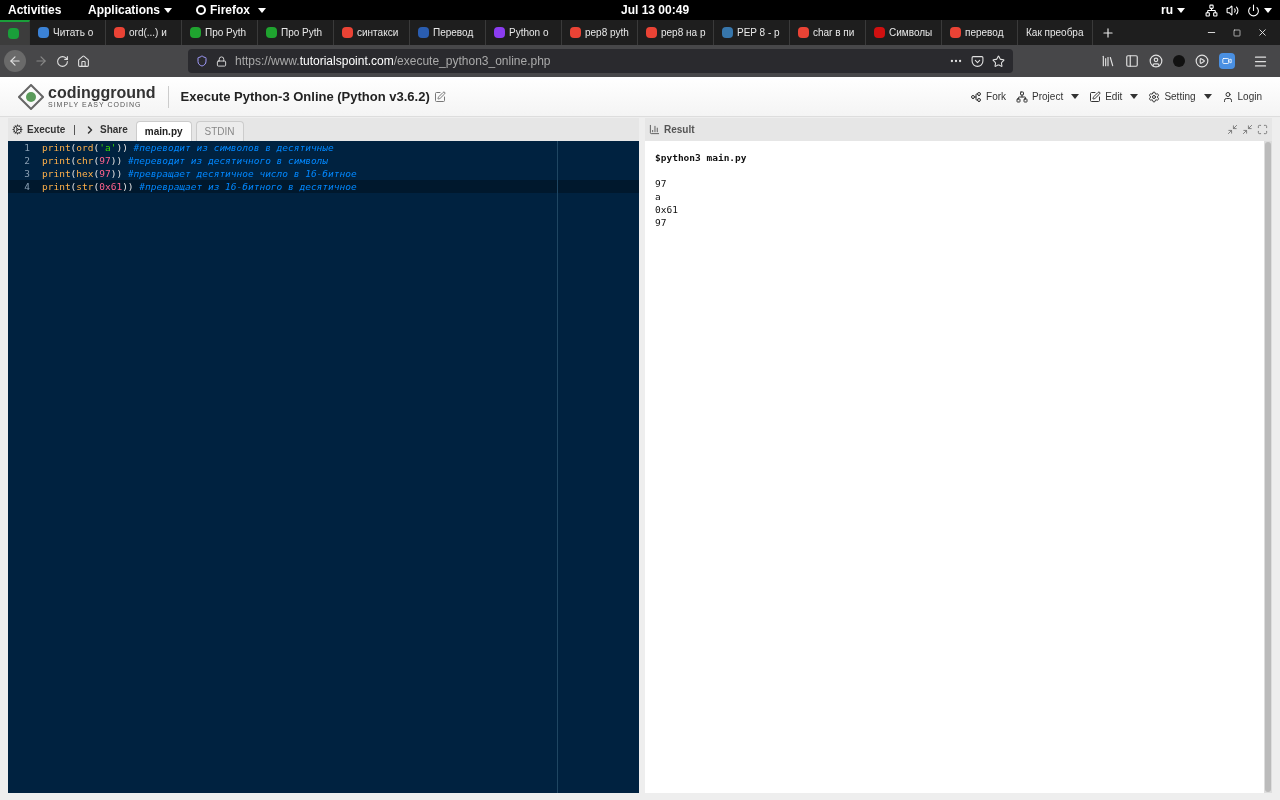 The image size is (1280, 800). Describe the element at coordinates (1268, 467) in the screenshot. I see `scrollbar` at that location.